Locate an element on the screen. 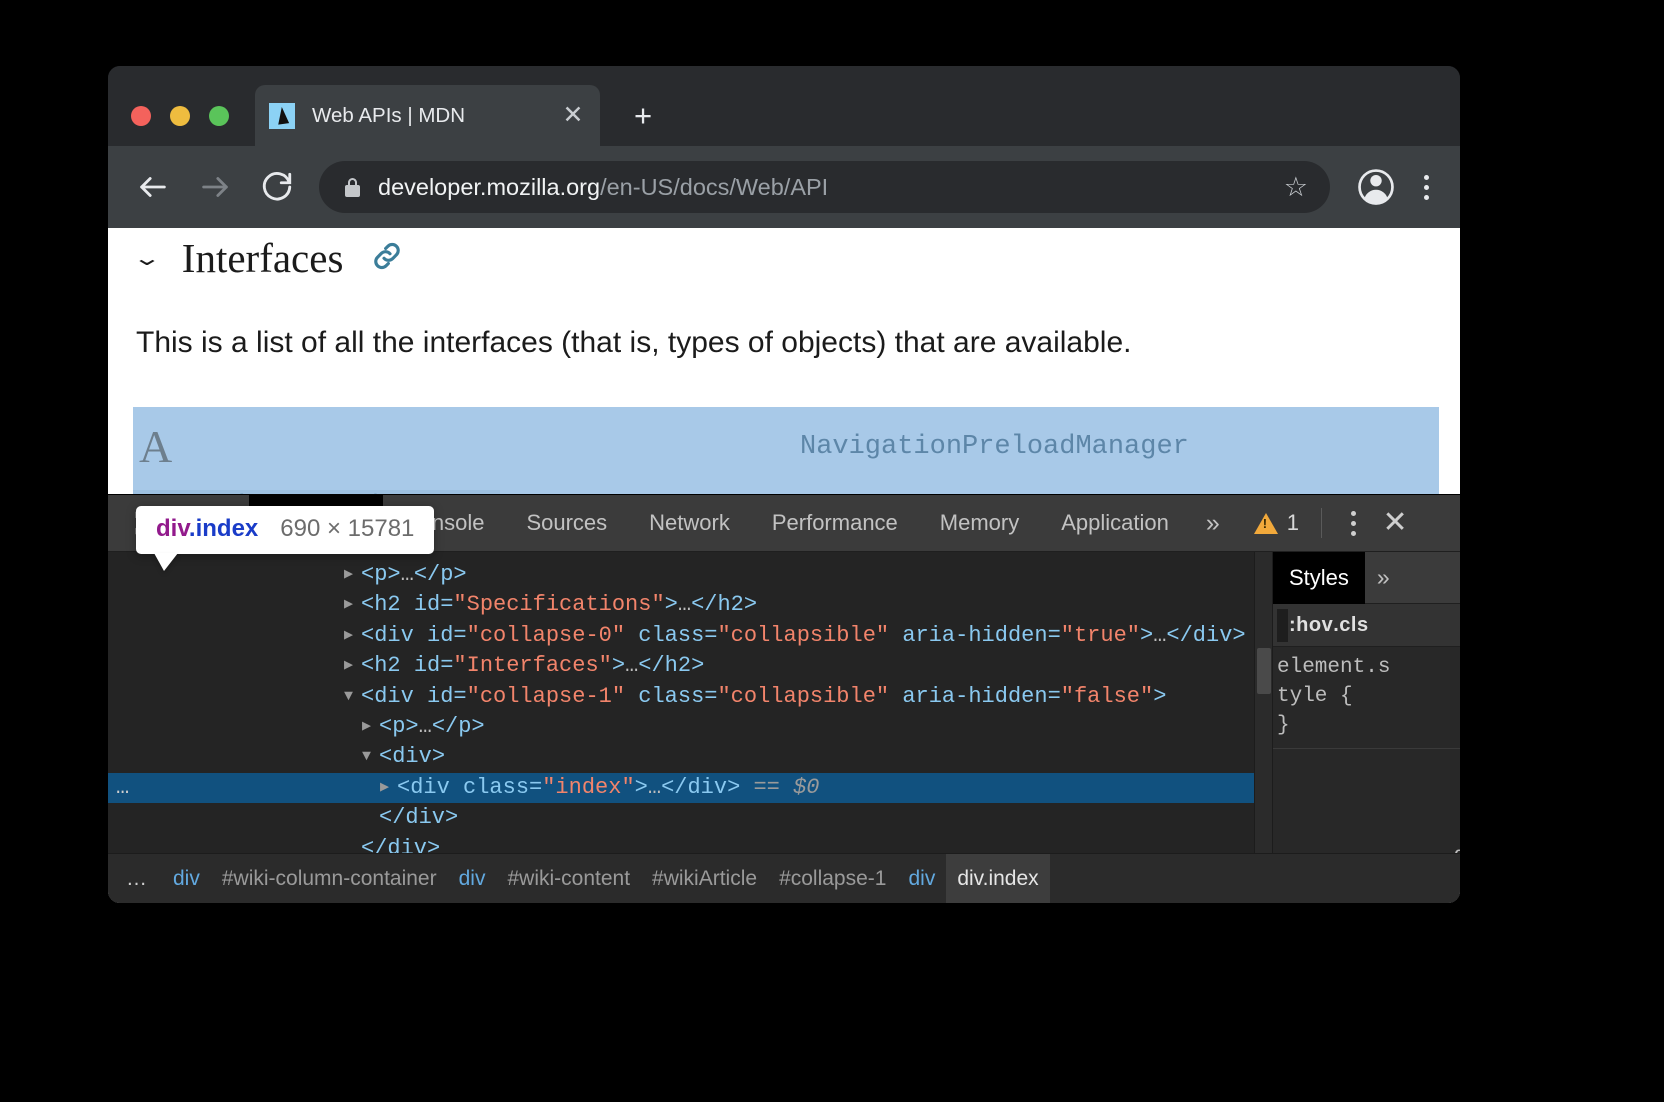 The width and height of the screenshot is (1664, 1102). link-icon is located at coordinates (387, 258).